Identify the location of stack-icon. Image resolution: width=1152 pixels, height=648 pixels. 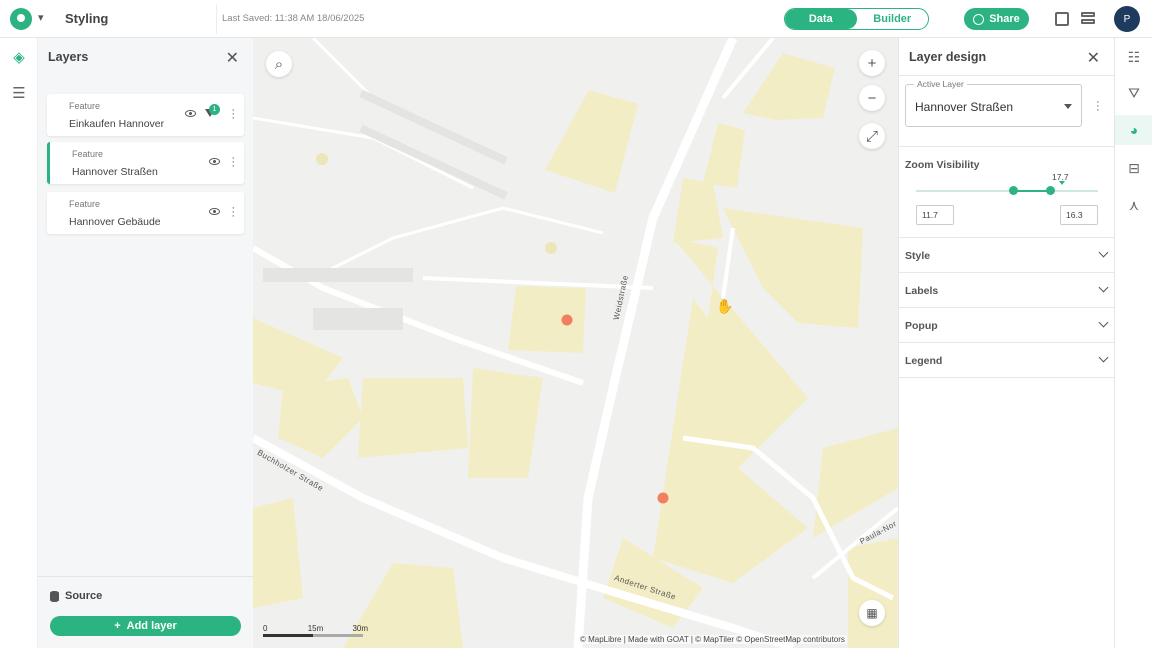
(1088, 19).